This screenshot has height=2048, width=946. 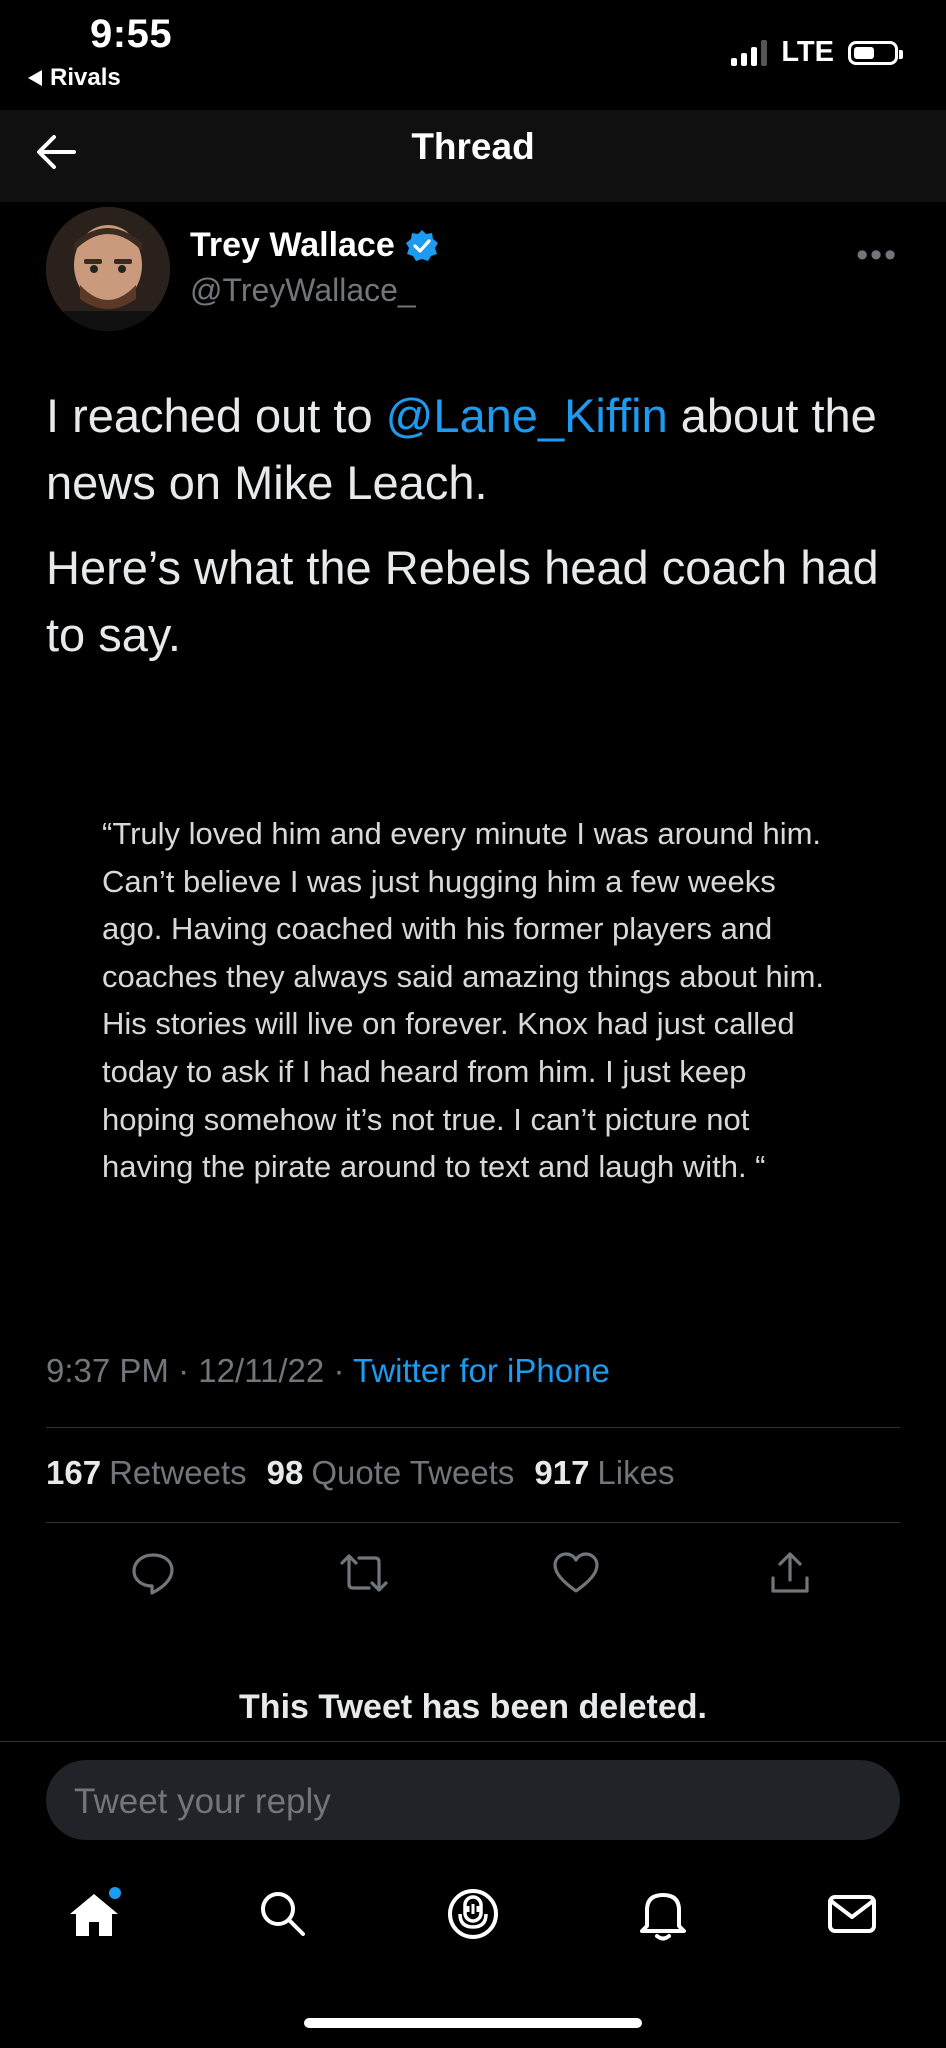 What do you see at coordinates (421, 245) in the screenshot?
I see `verified-badge-icon` at bounding box center [421, 245].